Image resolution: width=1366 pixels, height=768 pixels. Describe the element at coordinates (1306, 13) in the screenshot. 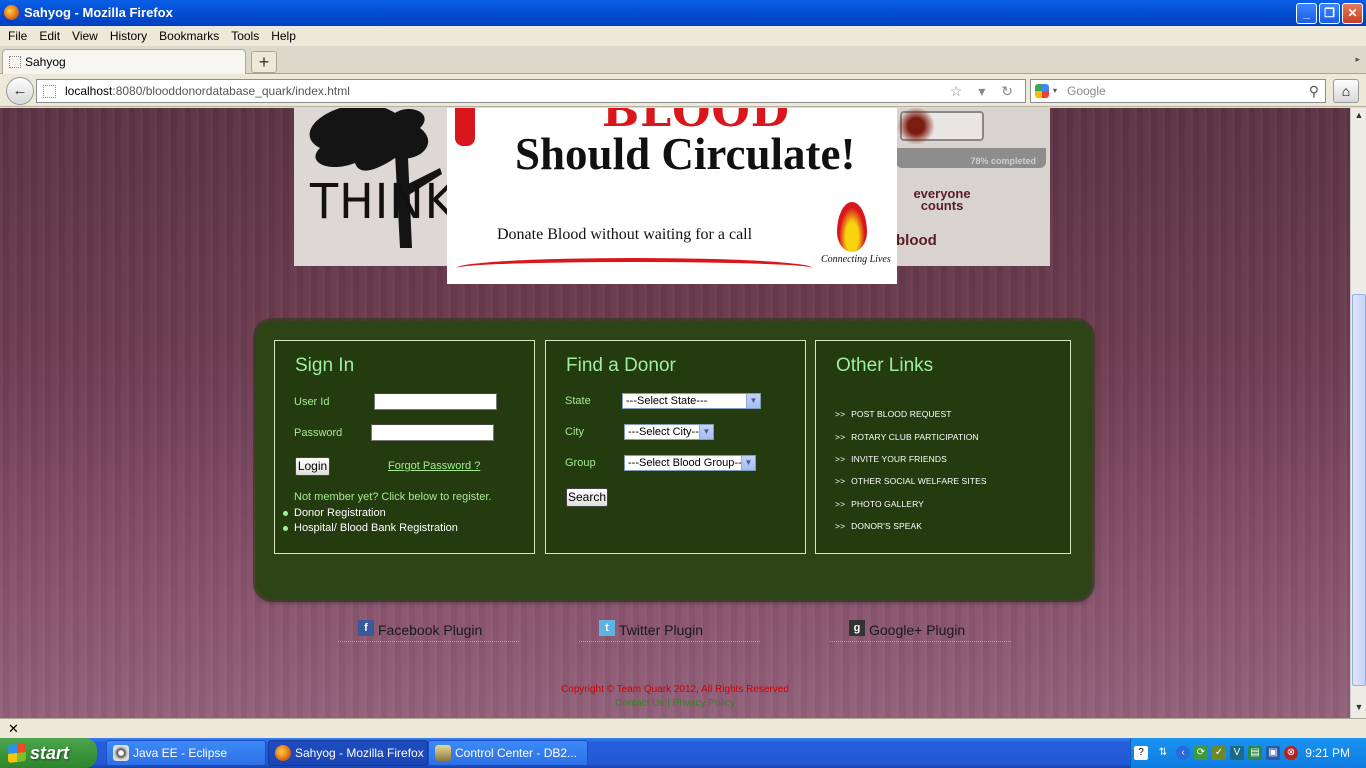

I see `minimize-button: _` at that location.